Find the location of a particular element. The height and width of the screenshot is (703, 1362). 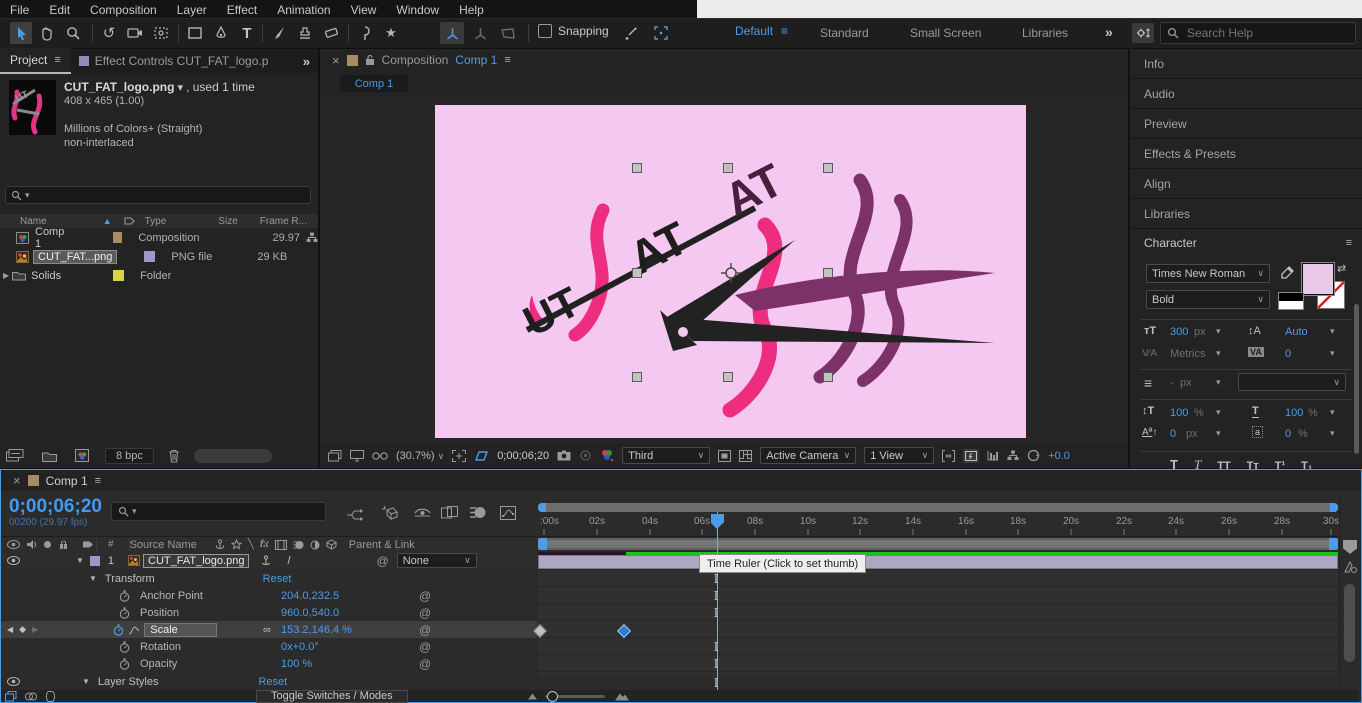

project-row-solids: ▶ Solids Folder is located at coordinates (159, 275).